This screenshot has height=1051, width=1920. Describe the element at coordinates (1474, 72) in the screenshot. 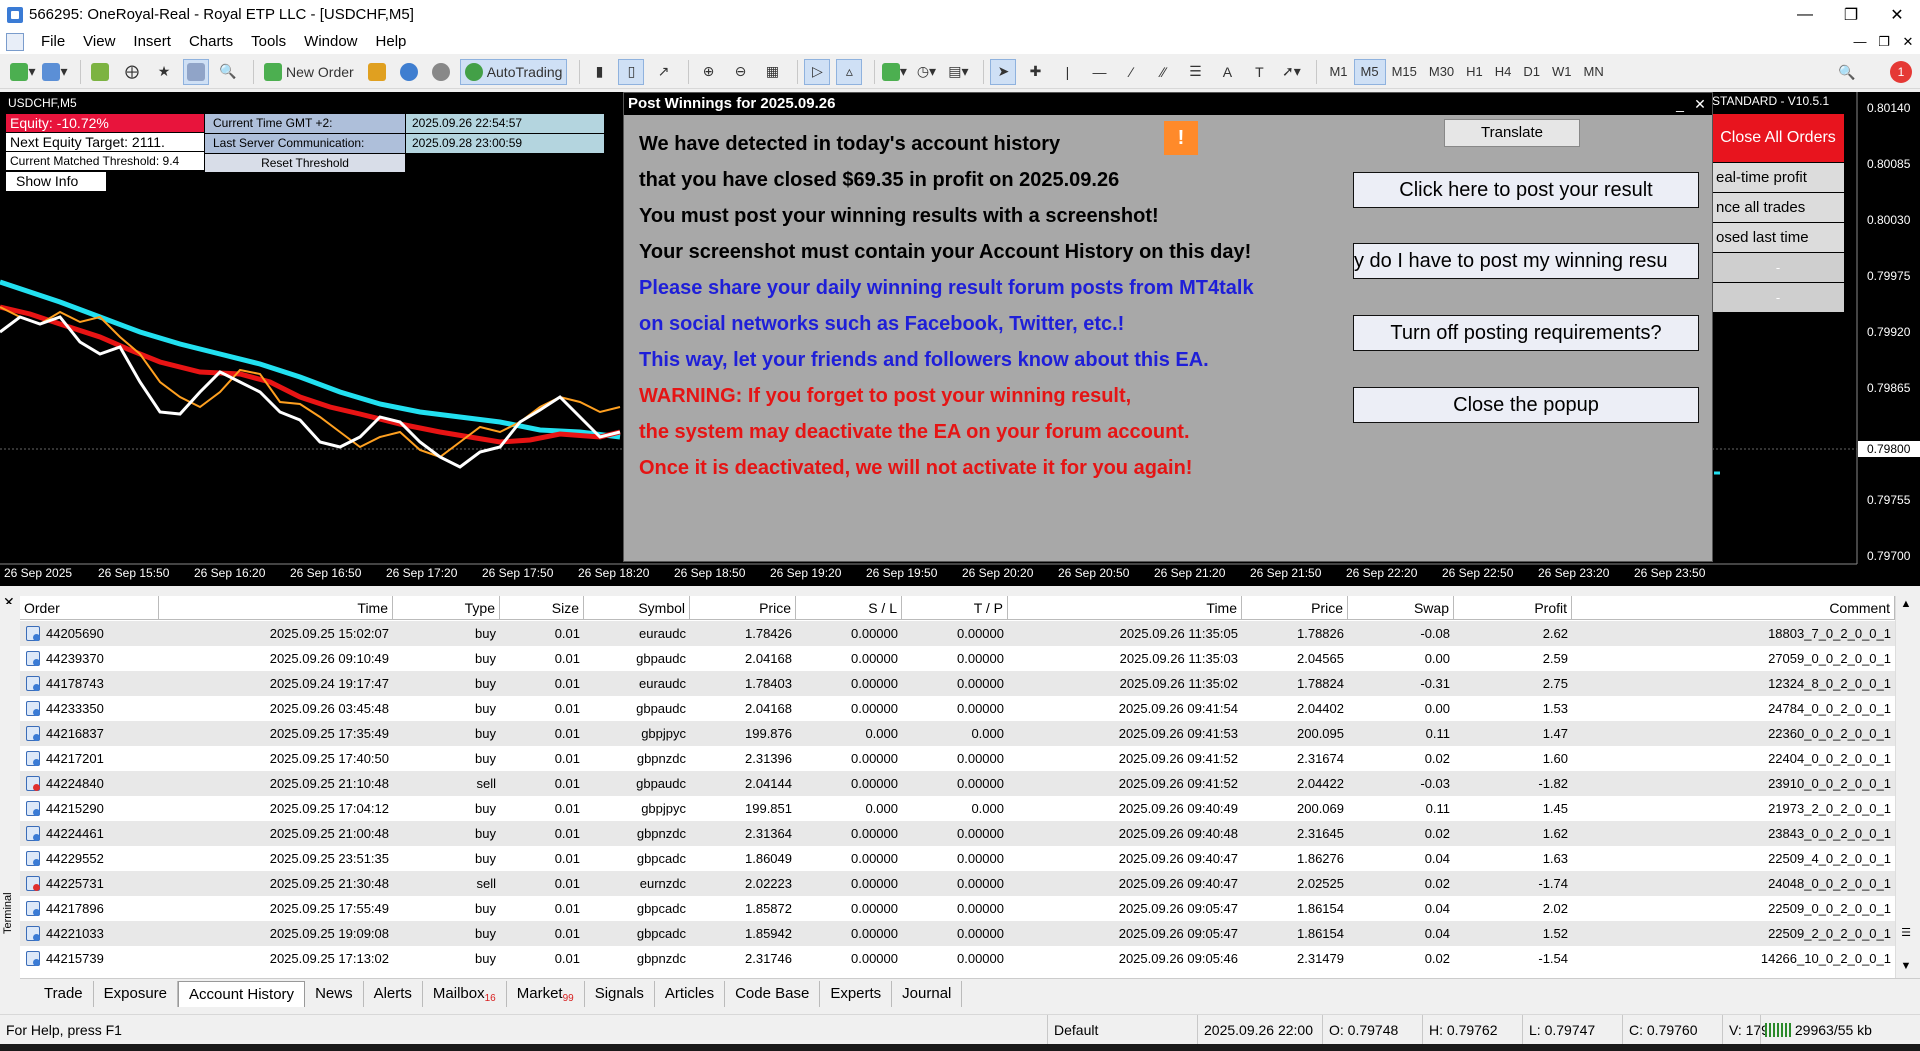

I see `timeframe-h1: H1` at that location.